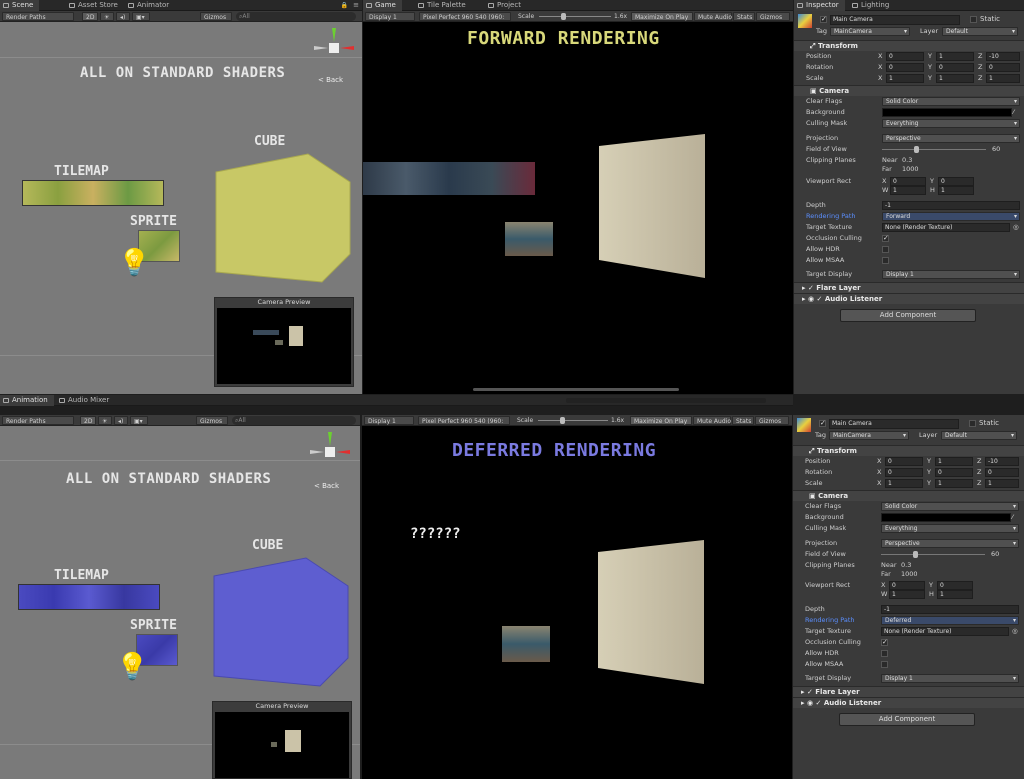  Describe the element at coordinates (909, 287) in the screenshot. I see `flare-layer-header: ▸ ✓ Flare Layer` at that location.